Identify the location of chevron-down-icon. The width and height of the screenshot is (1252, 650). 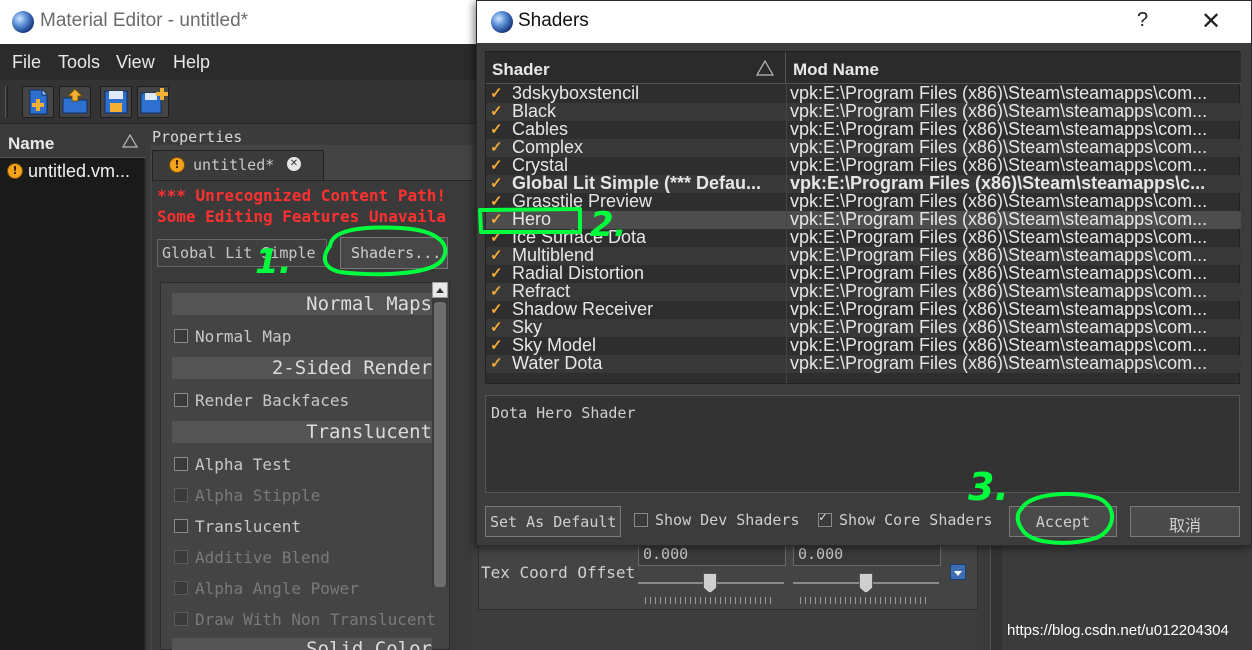
(958, 573).